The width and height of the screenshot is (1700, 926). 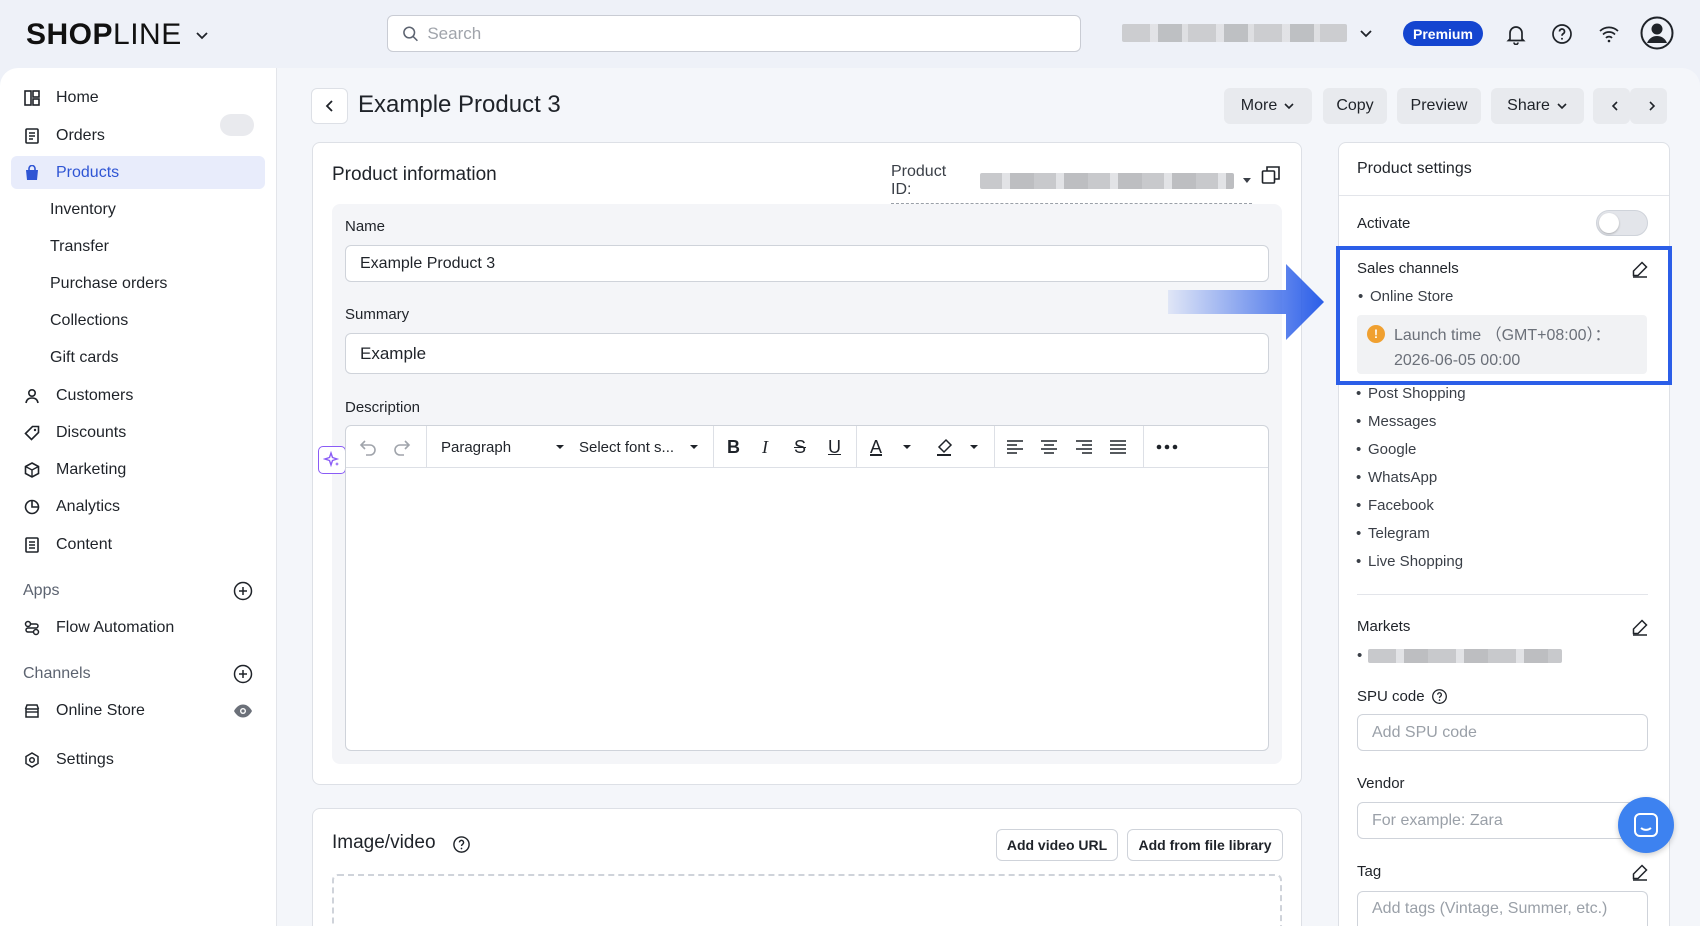 I want to click on copy-button: Copy, so click(x=1355, y=106).